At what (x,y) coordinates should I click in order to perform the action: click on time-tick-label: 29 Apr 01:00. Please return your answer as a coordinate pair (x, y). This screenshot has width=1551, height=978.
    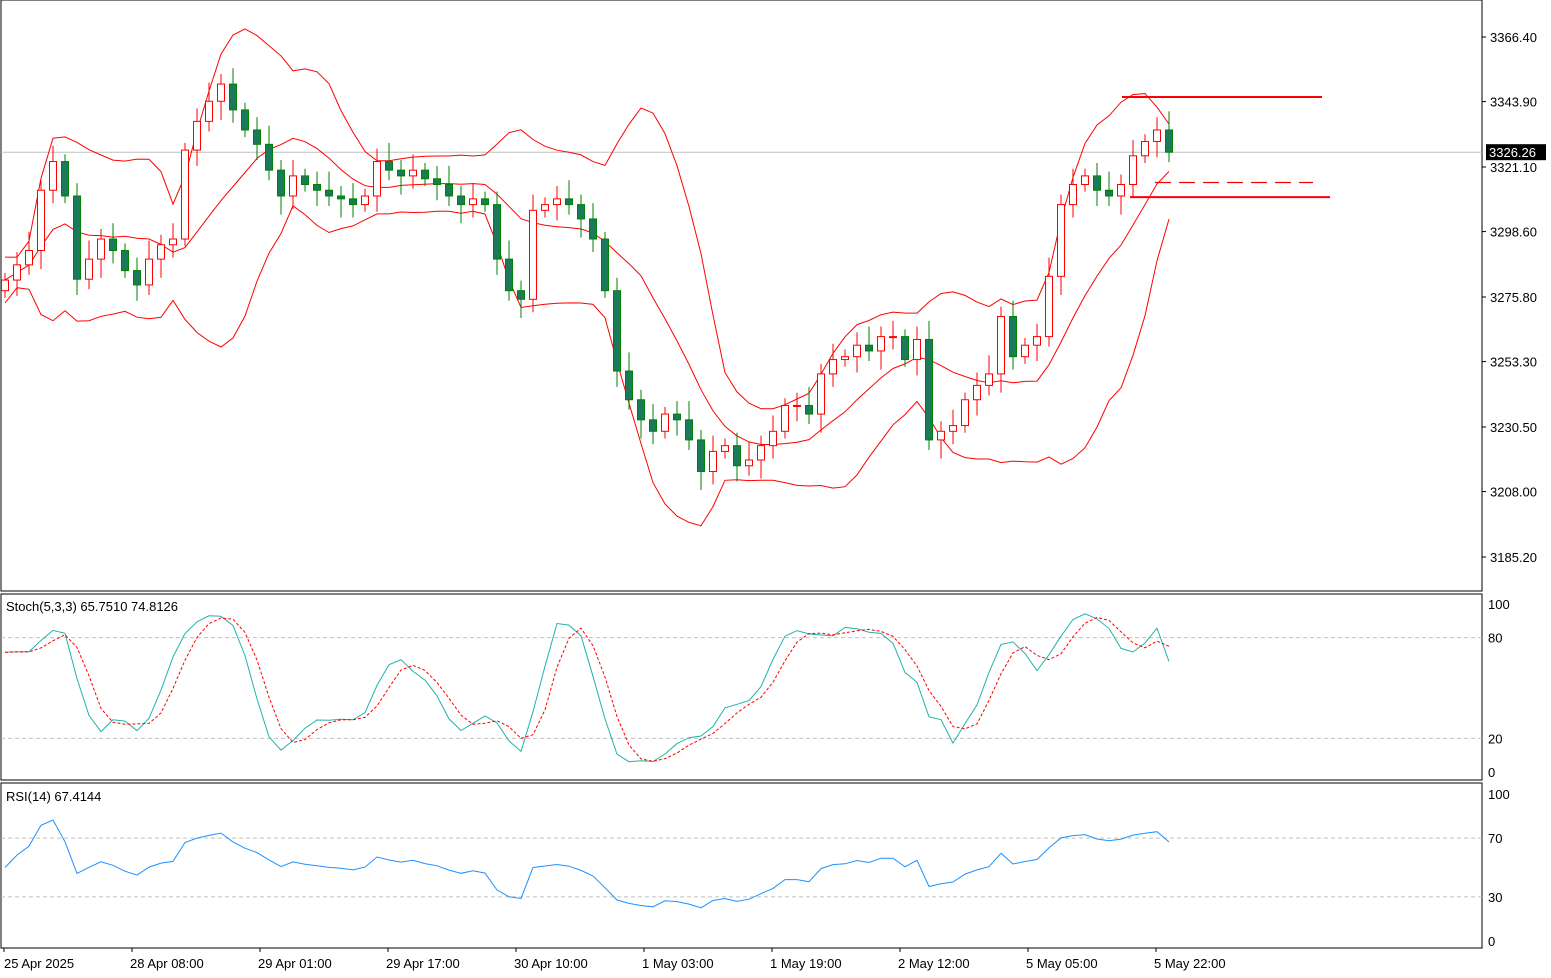
    Looking at the image, I should click on (295, 963).